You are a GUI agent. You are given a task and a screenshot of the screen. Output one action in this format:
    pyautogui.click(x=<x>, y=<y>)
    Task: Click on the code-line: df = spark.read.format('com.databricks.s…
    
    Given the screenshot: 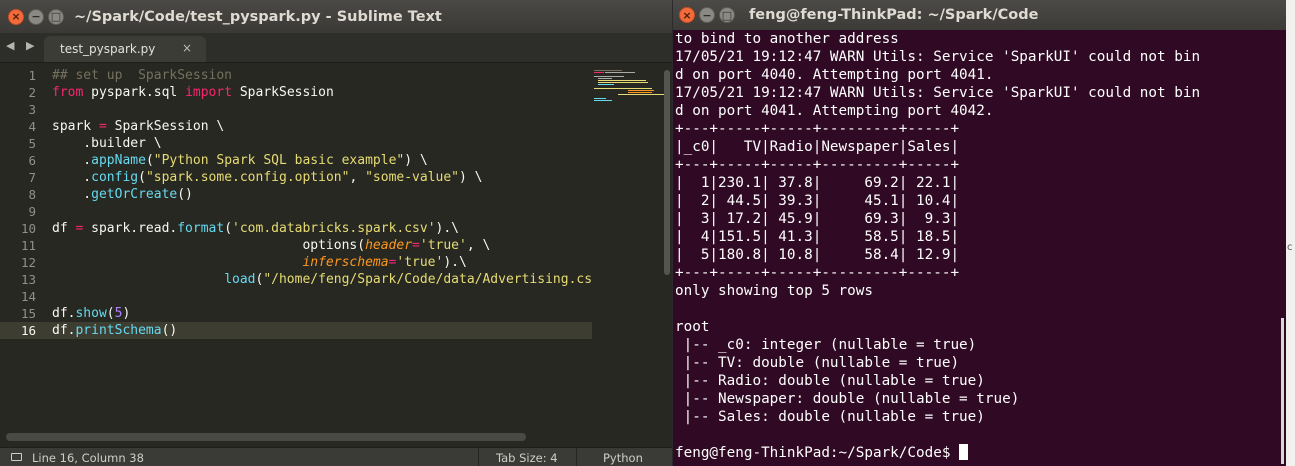 What is the action you would take?
    pyautogui.click(x=322, y=228)
    